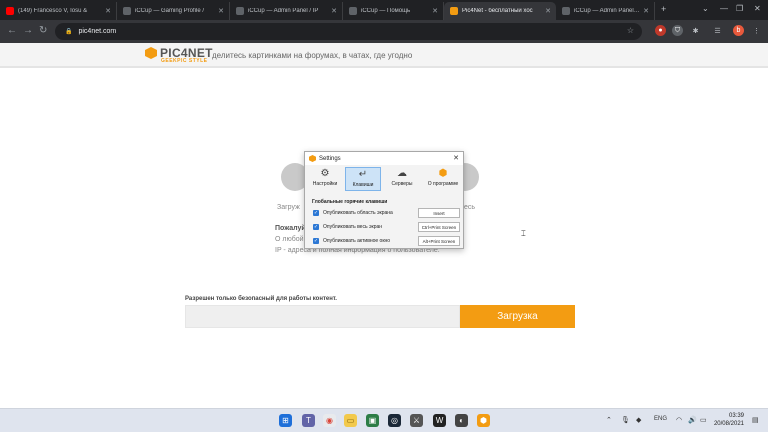 This screenshot has width=768, height=432. Describe the element at coordinates (439, 420) in the screenshot. I see `warcraft-icon: W` at that location.